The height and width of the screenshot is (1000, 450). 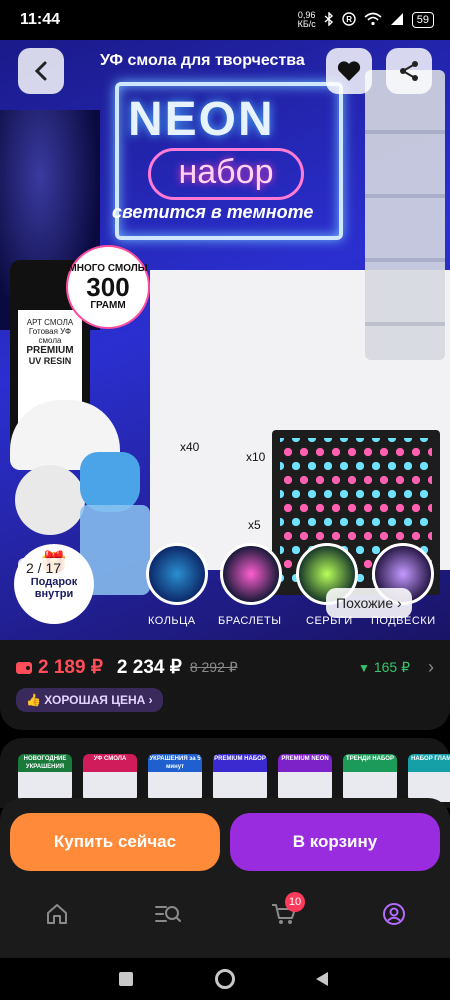 I want to click on nabor-word: набор, so click(x=226, y=174).